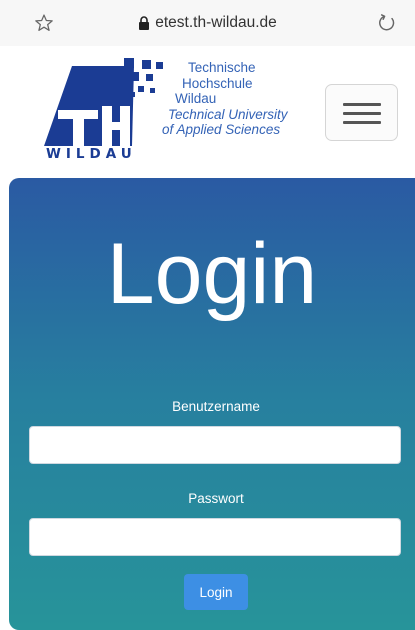 This screenshot has width=415, height=630. What do you see at coordinates (222, 67) in the screenshot?
I see `logo-line: Technische` at bounding box center [222, 67].